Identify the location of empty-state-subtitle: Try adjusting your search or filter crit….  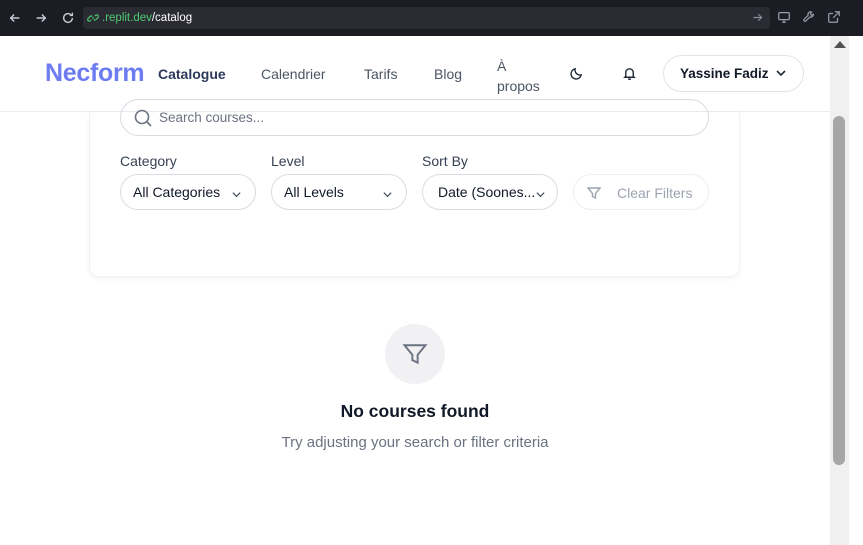
(415, 442).